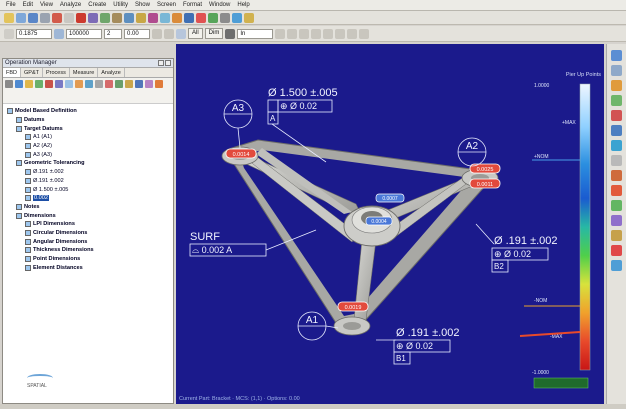 The width and height of the screenshot is (626, 409). I want to click on tab-fbd: FBD, so click(12, 72).